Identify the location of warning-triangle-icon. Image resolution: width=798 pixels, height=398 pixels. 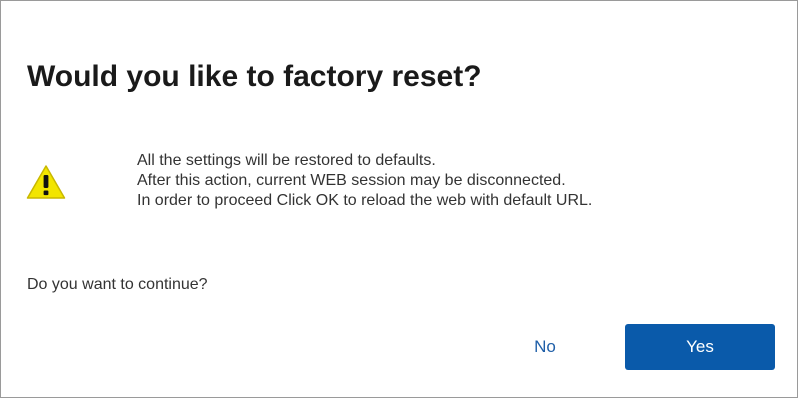
(46, 182).